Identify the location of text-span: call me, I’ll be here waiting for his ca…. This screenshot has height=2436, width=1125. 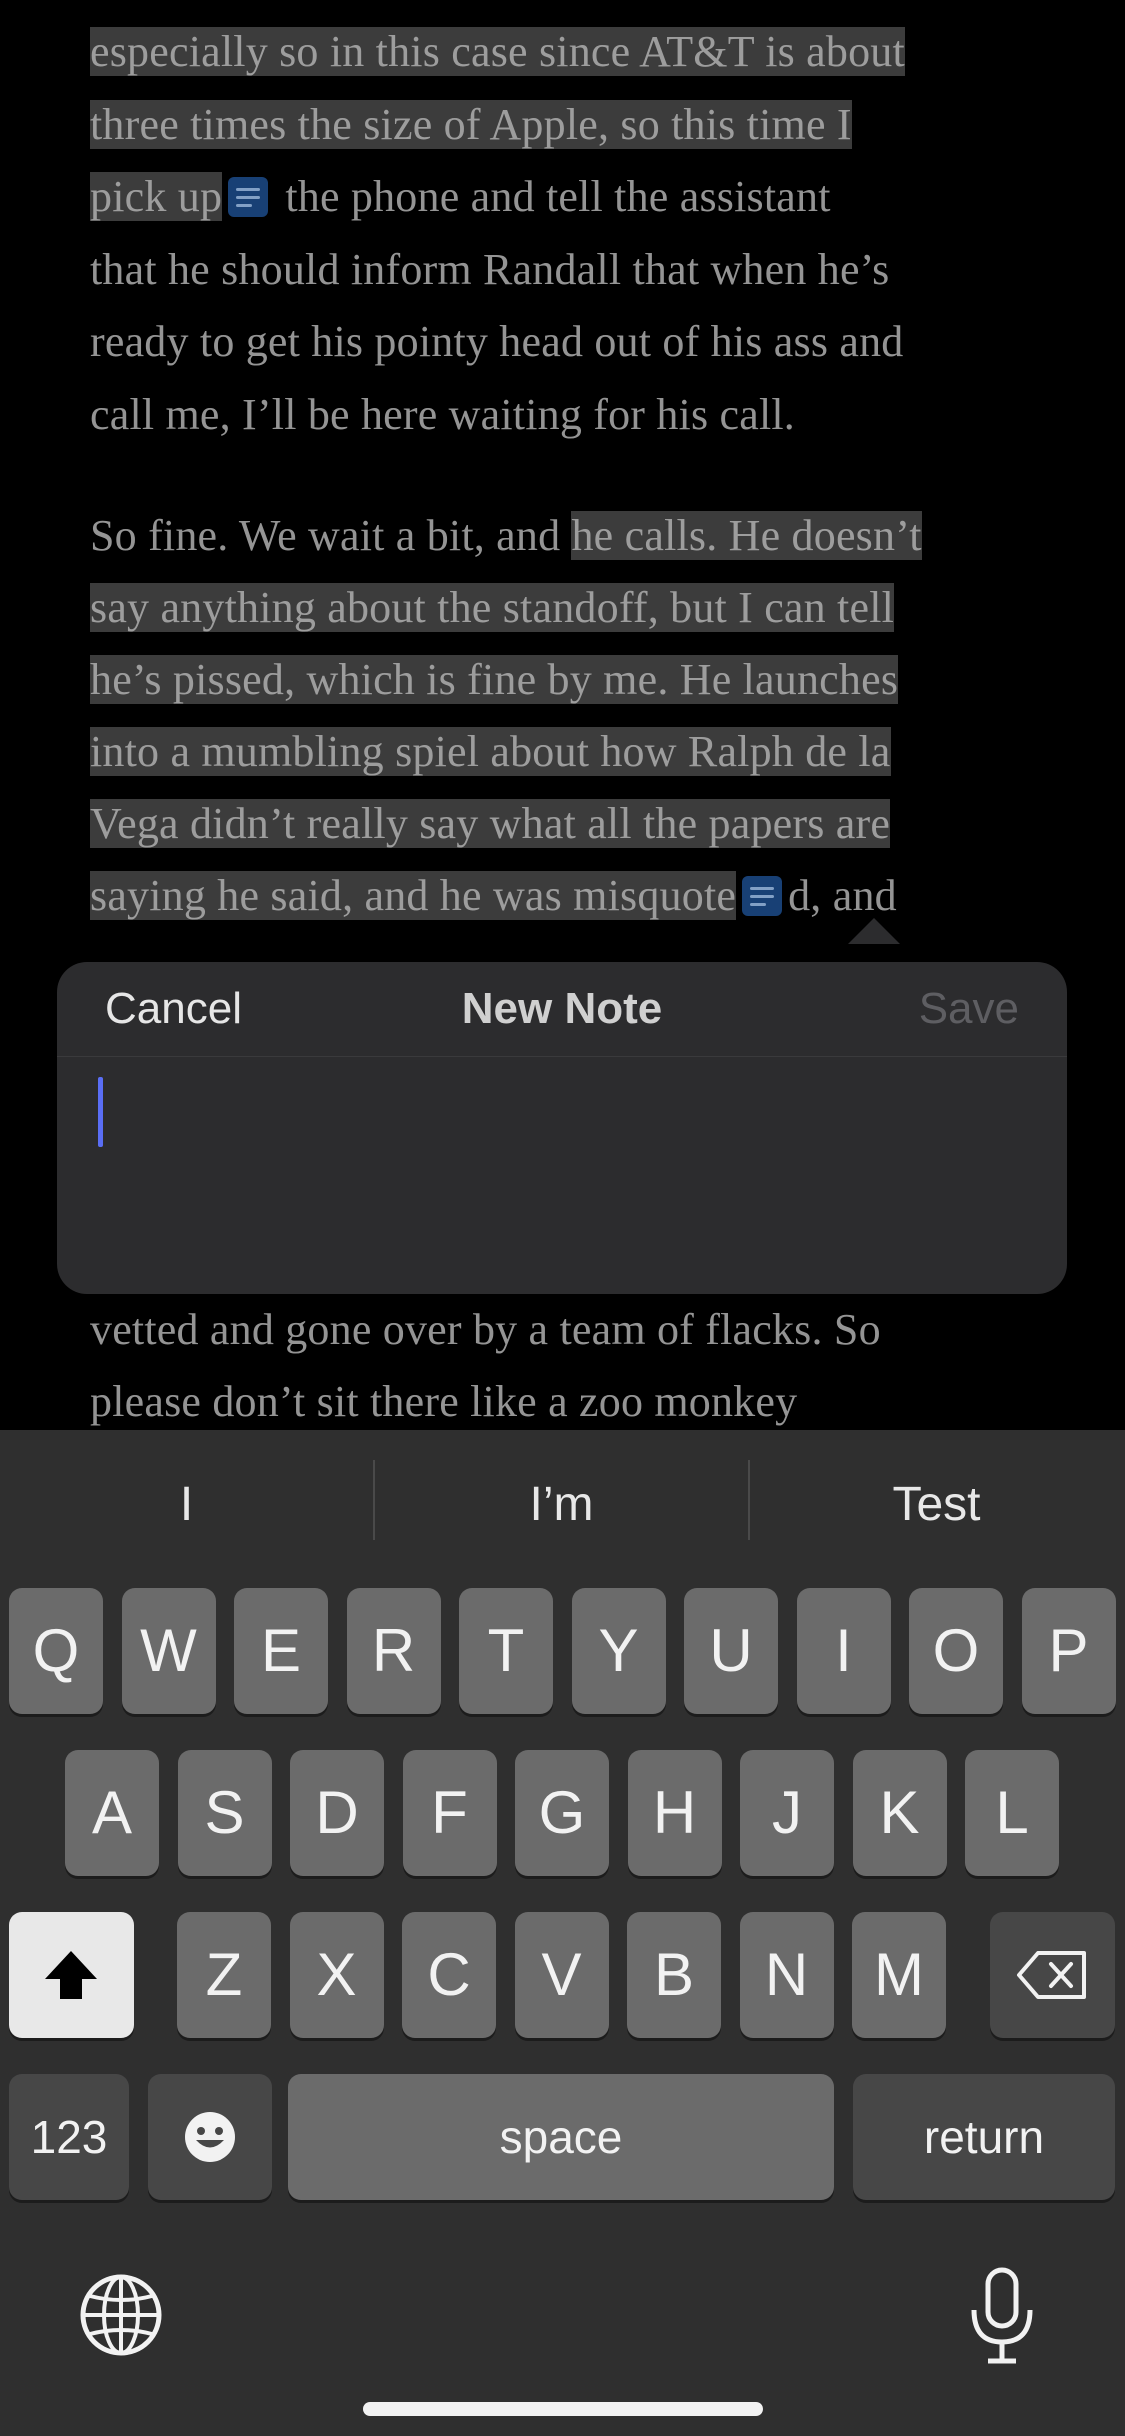
(442, 414).